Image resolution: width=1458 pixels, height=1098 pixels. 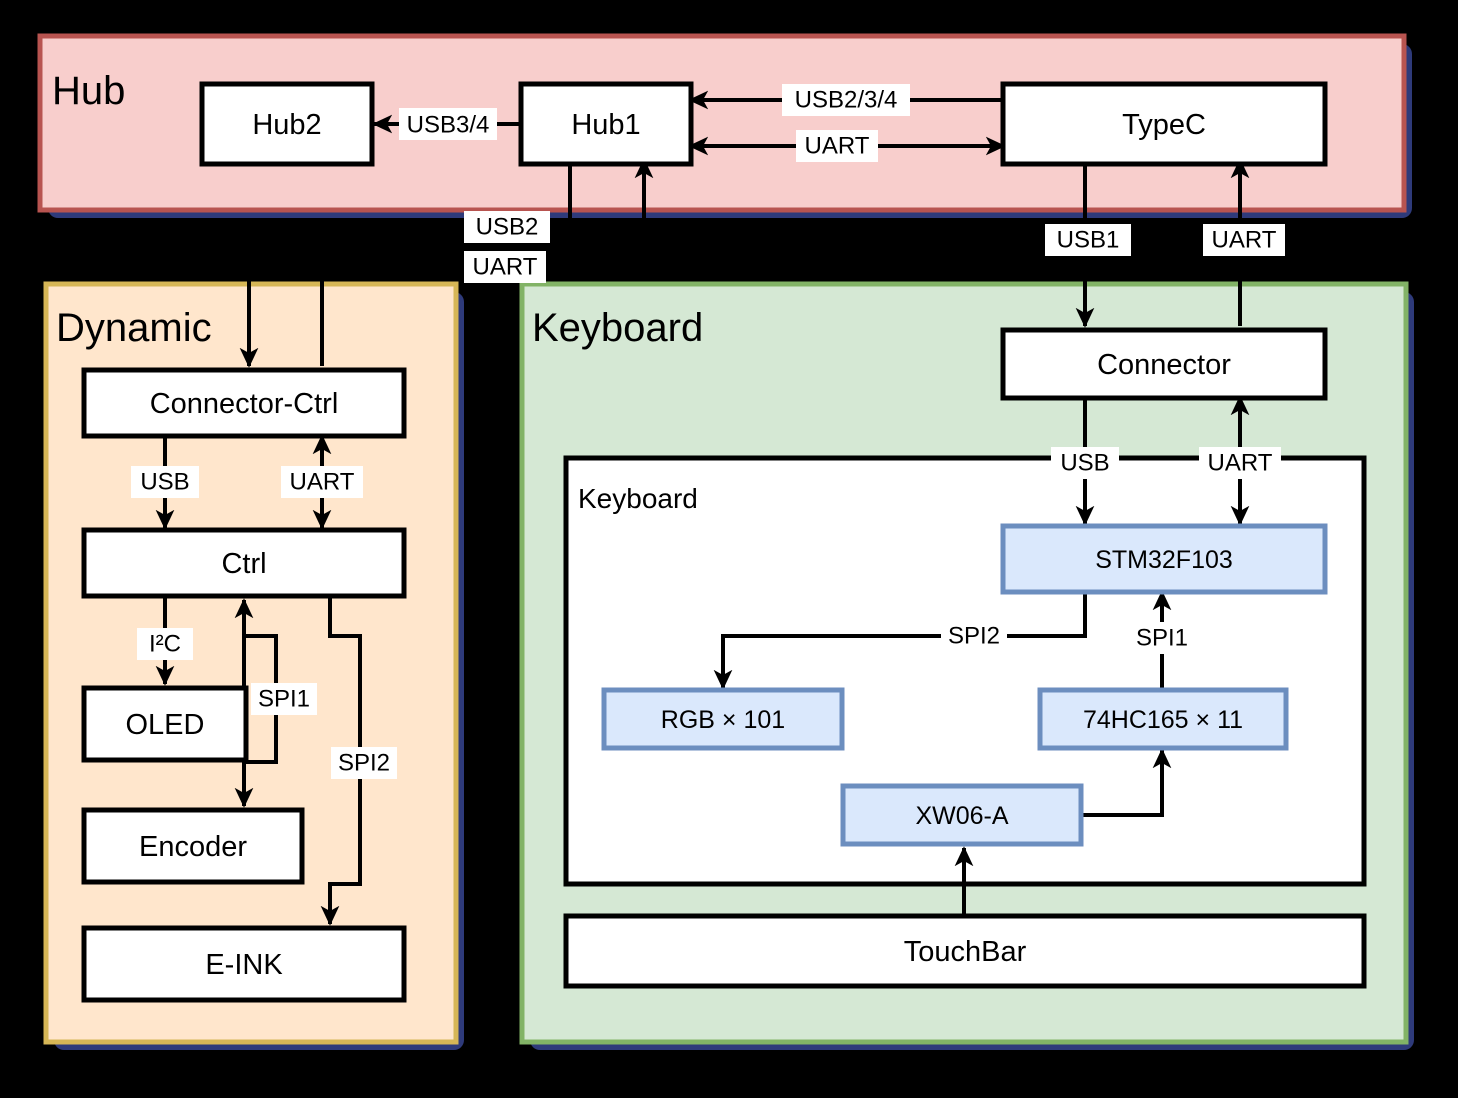 I want to click on edge-label-usb-dyn: USB, so click(x=165, y=482).